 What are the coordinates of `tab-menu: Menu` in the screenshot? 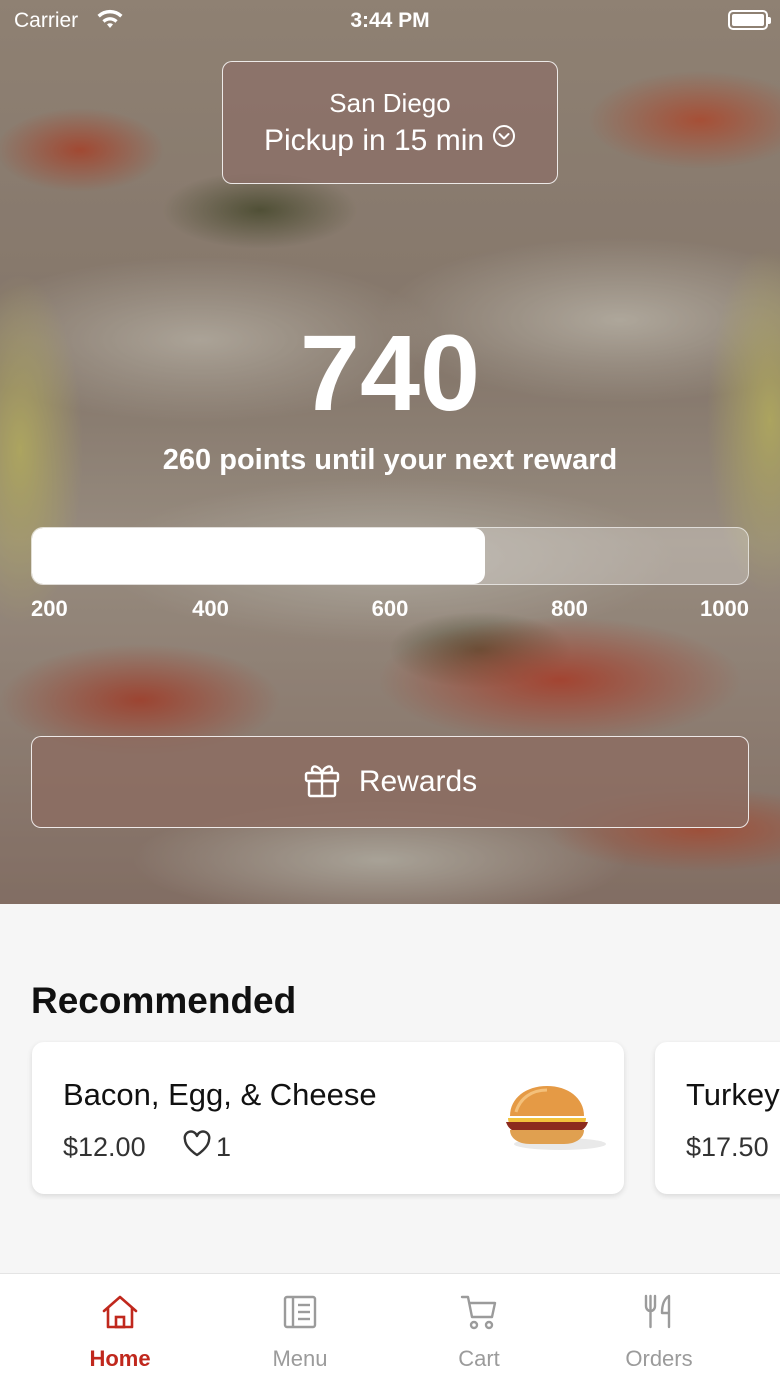 It's located at (300, 1330).